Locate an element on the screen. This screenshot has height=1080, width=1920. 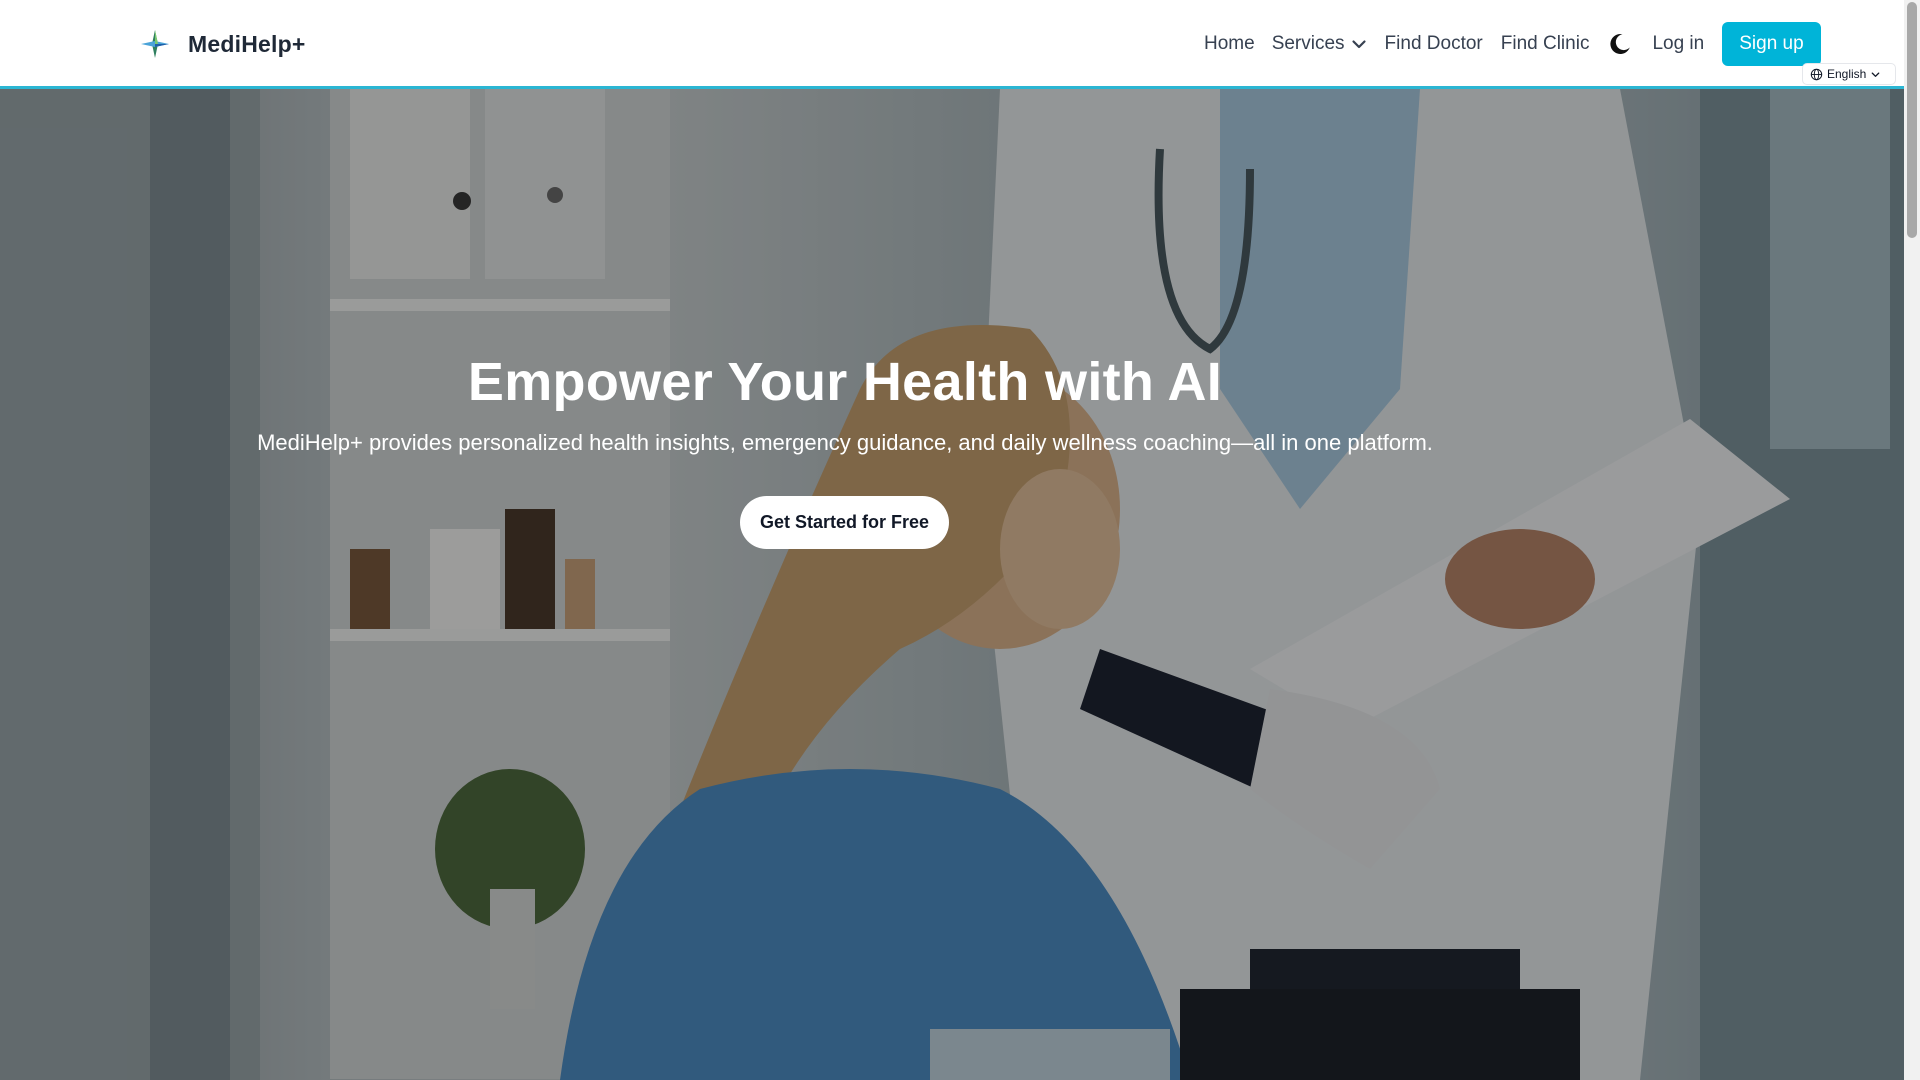
language-label: English is located at coordinates (1847, 74).